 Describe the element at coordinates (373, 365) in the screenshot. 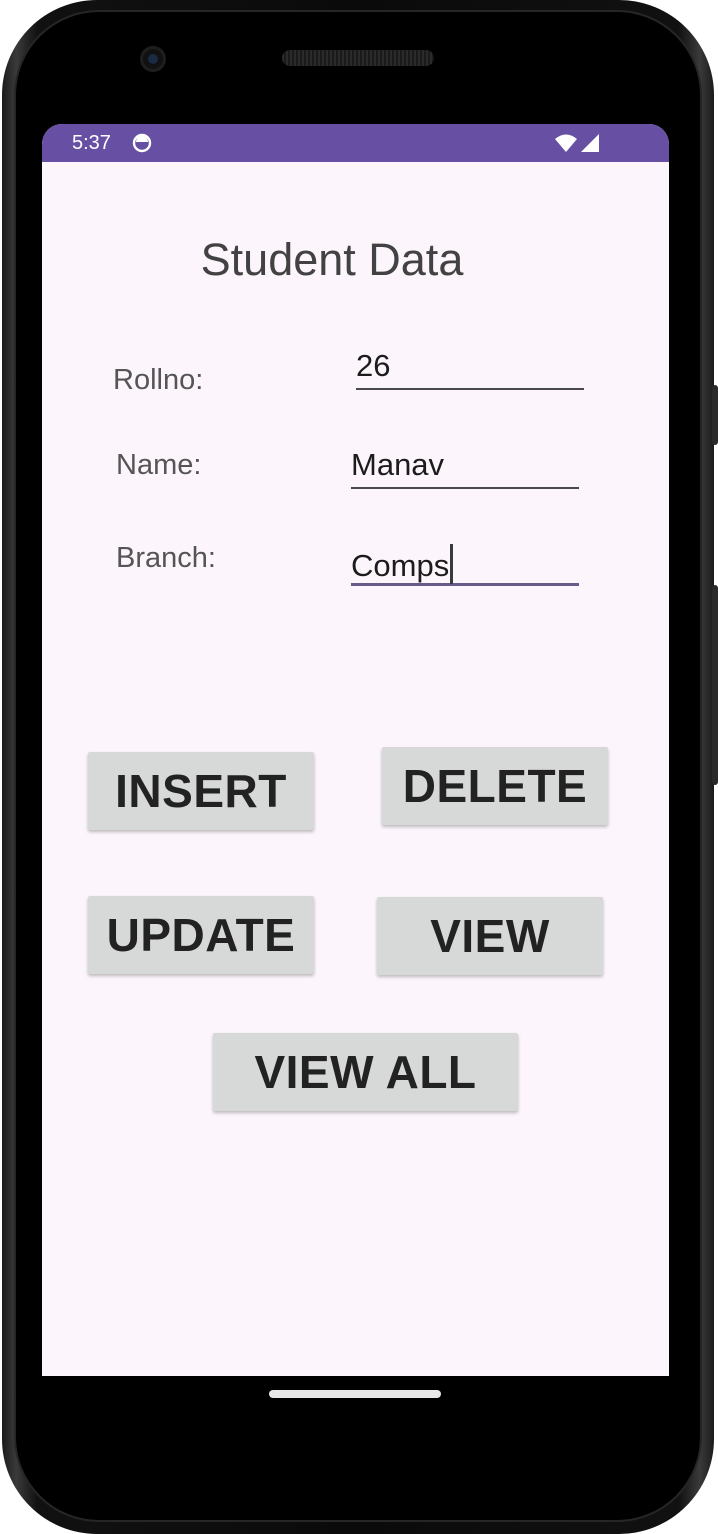

I see `rollno-value: 26` at that location.